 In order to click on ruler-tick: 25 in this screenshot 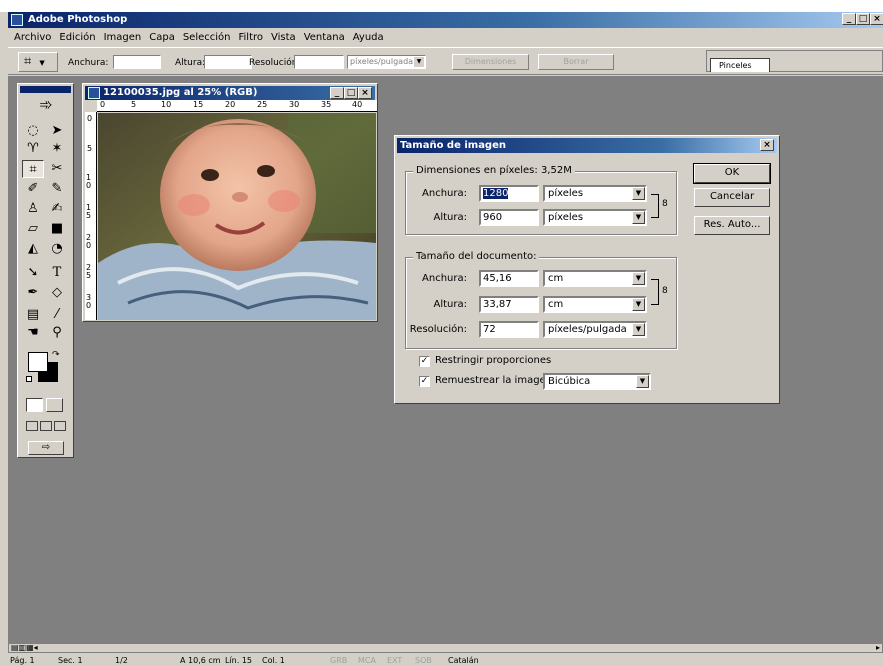, I will do `click(262, 104)`.